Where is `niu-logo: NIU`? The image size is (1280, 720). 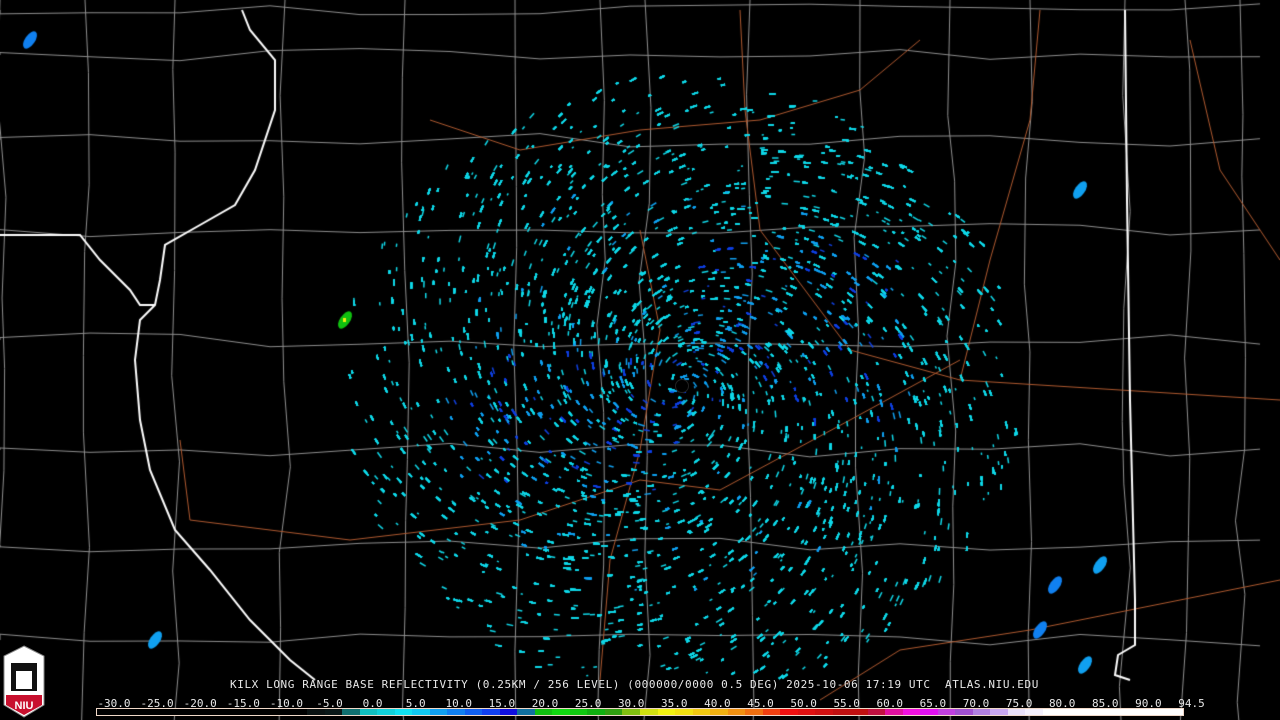 niu-logo: NIU is located at coordinates (24, 681).